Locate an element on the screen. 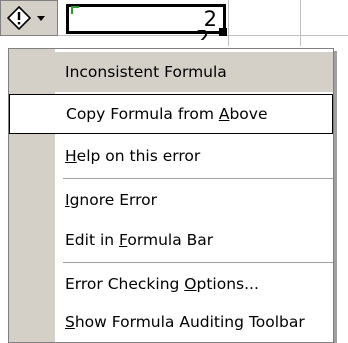 The width and height of the screenshot is (348, 343). menu-header-inconsistent-formula: Inconsistent Formula is located at coordinates (171, 72).